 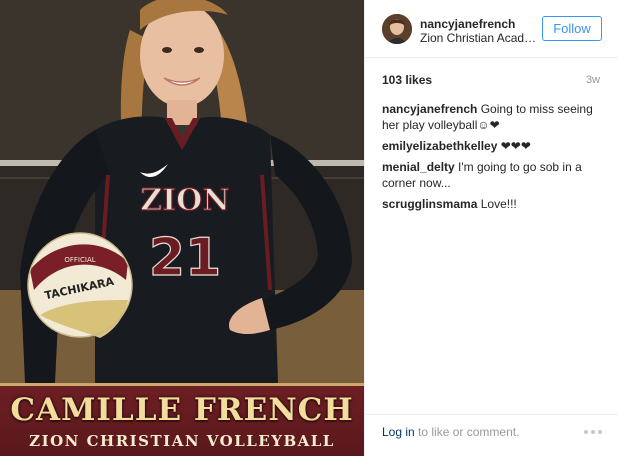 What do you see at coordinates (185, 200) in the screenshot?
I see `jersey-text: ZION` at bounding box center [185, 200].